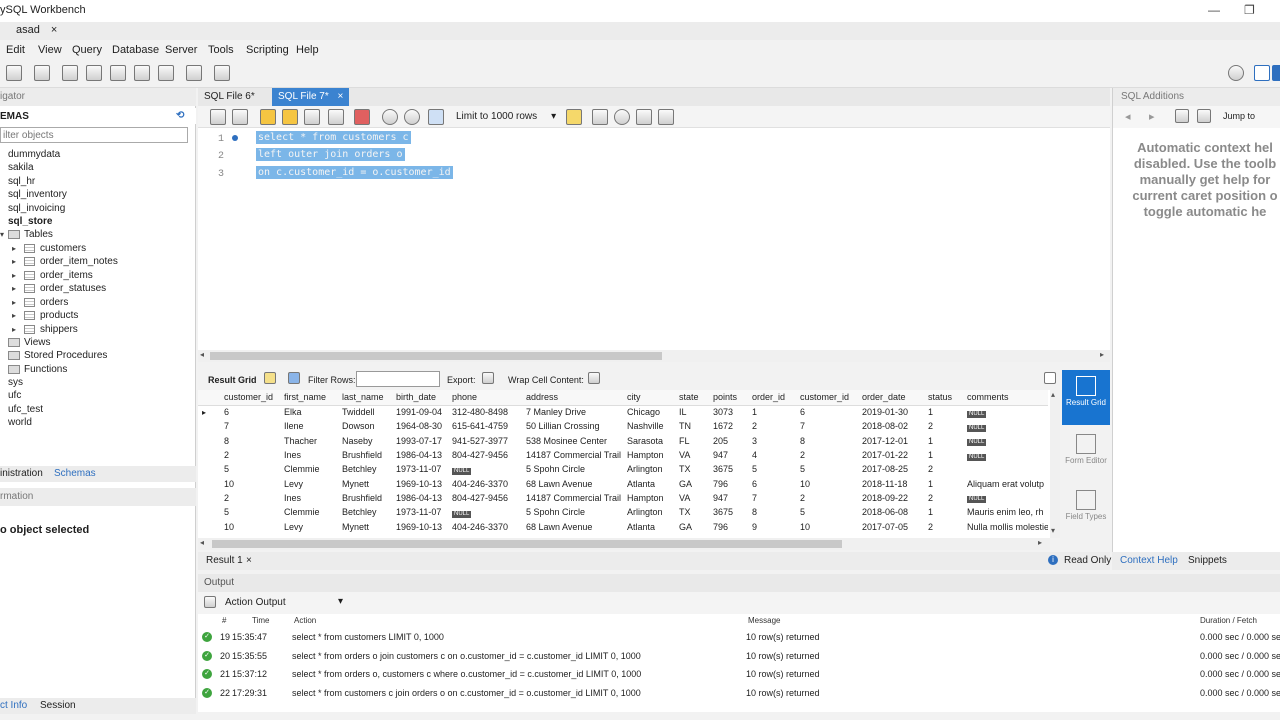 The width and height of the screenshot is (1280, 720). I want to click on table-cell: 8, so click(250, 441).